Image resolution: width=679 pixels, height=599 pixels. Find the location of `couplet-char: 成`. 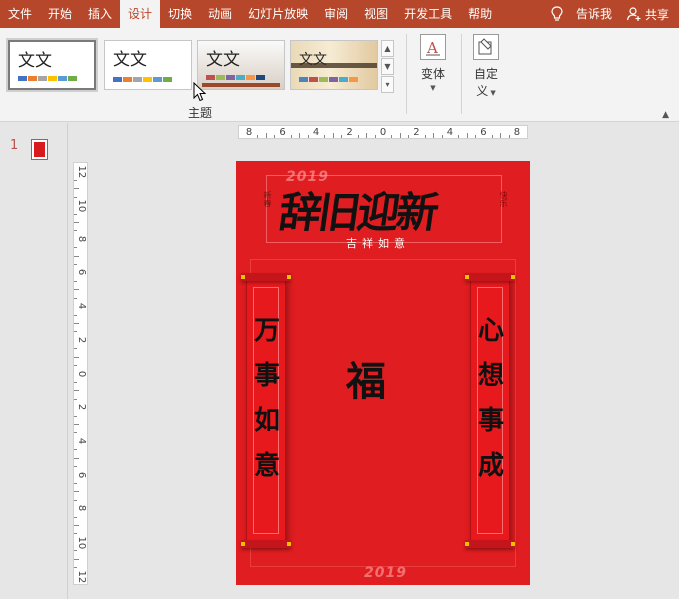

couplet-char: 成 is located at coordinates (490, 466).